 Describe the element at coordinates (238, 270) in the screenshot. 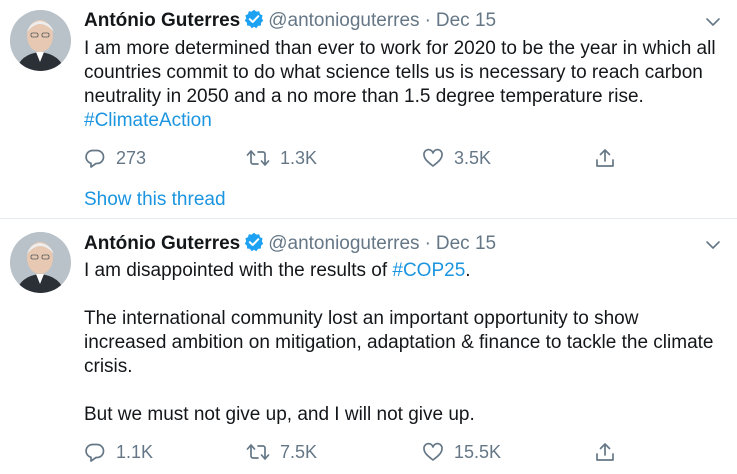

I see `tweet-text-segment: I am disappointed with the results of` at that location.